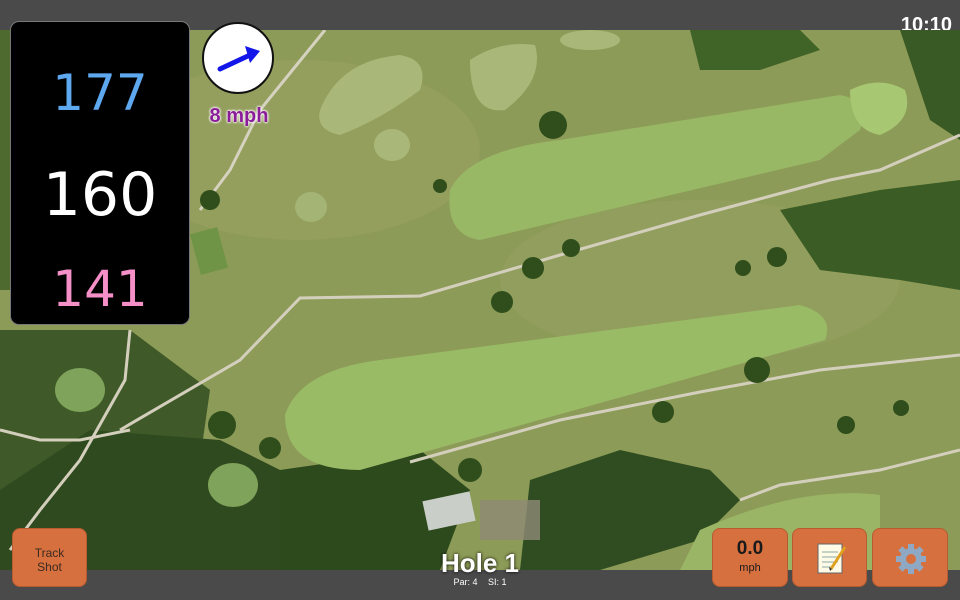  What do you see at coordinates (750, 548) in the screenshot?
I see `speed-value: 0.0` at bounding box center [750, 548].